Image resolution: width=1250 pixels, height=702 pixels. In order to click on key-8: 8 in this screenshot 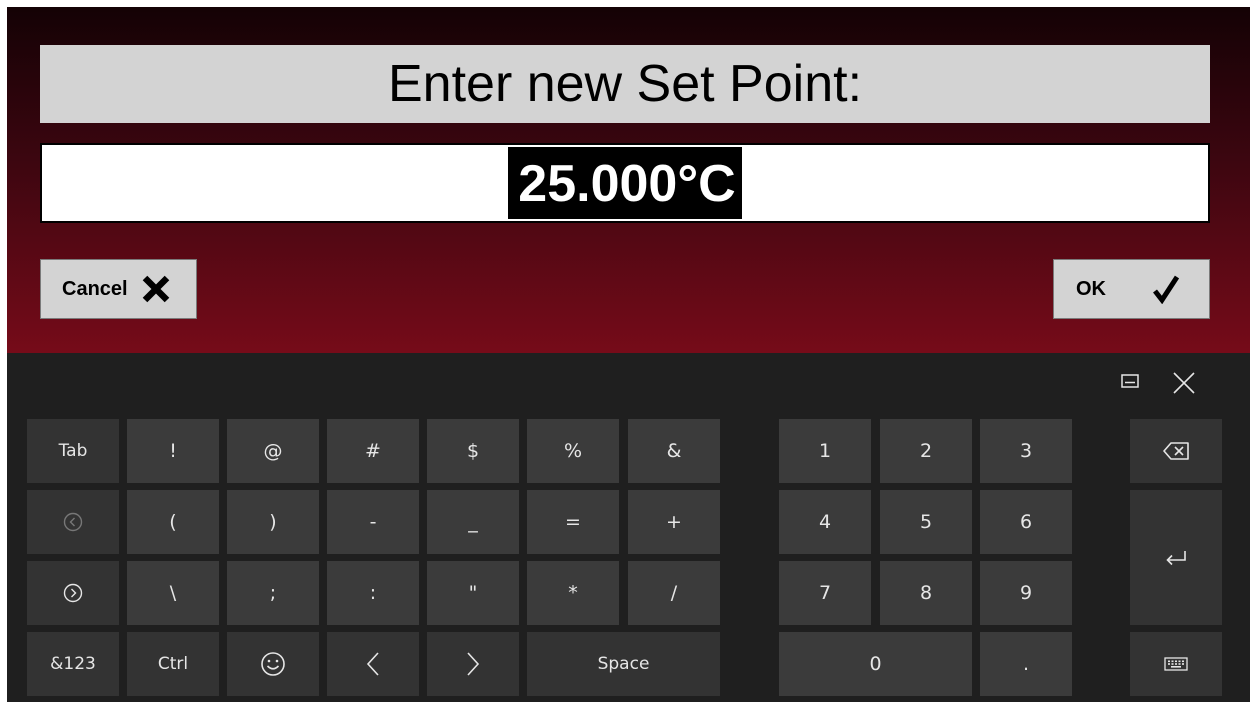, I will do `click(926, 593)`.